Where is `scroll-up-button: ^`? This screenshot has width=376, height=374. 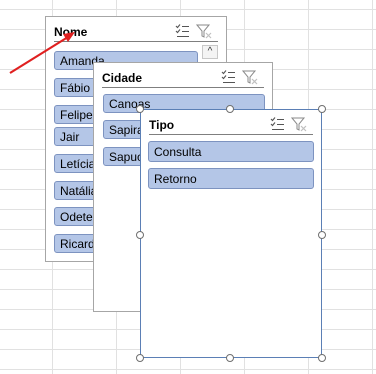
scroll-up-button: ^ is located at coordinates (210, 52).